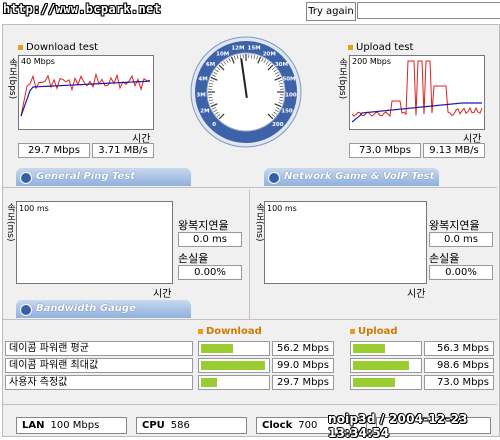 The image size is (500, 440). What do you see at coordinates (203, 225) in the screenshot?
I see `ping-rtt-label: 왕복지연율` at bounding box center [203, 225].